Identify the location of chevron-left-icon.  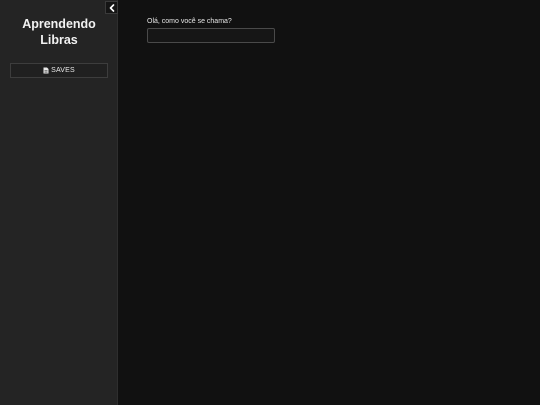
(111, 7).